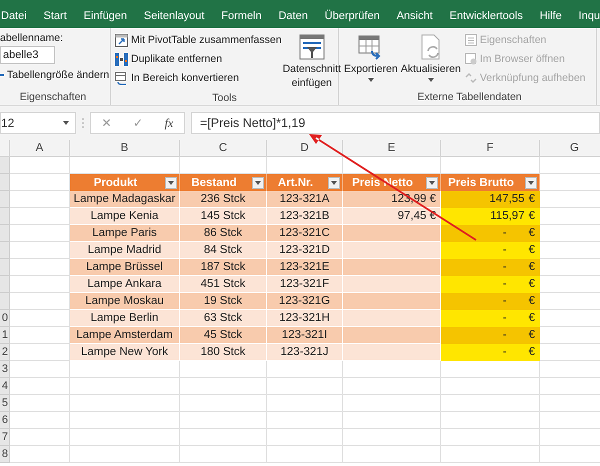  I want to click on table-header-cell: Produkt, so click(125, 182).